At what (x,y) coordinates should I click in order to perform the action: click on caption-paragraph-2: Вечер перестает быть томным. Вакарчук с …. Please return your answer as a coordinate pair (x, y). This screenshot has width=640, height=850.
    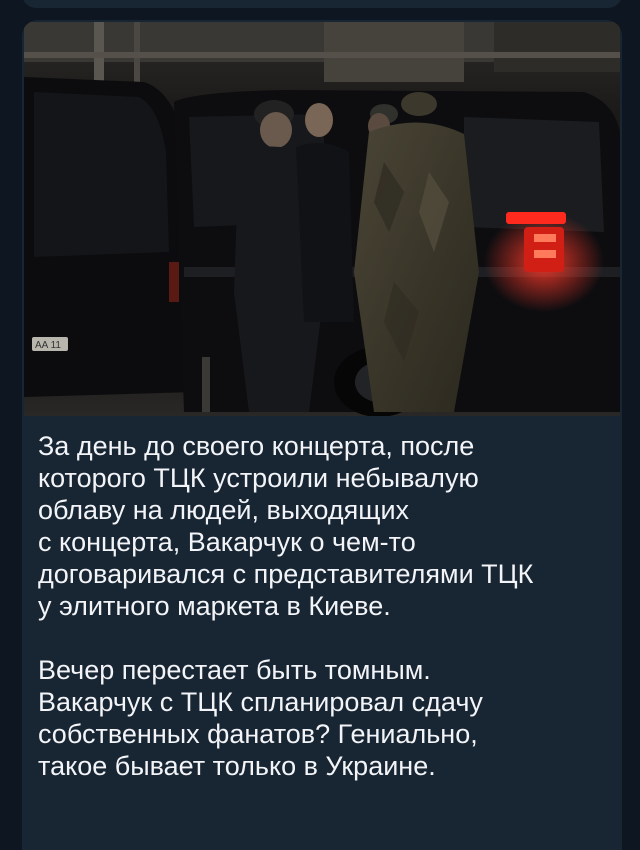
    Looking at the image, I should click on (260, 718).